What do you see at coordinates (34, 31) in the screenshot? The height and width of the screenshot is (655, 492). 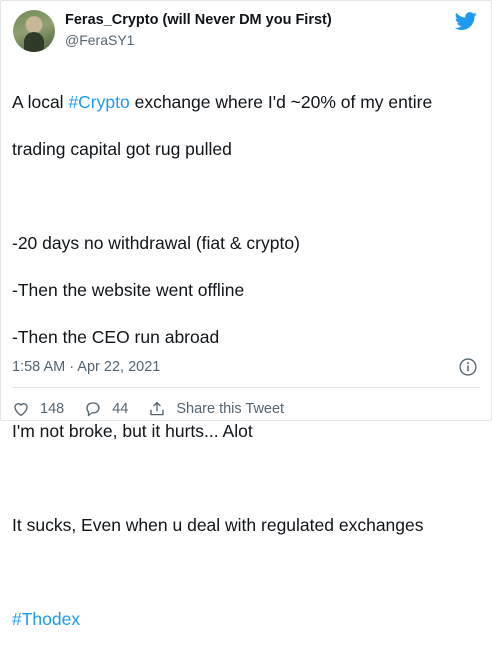 I see `avatar` at bounding box center [34, 31].